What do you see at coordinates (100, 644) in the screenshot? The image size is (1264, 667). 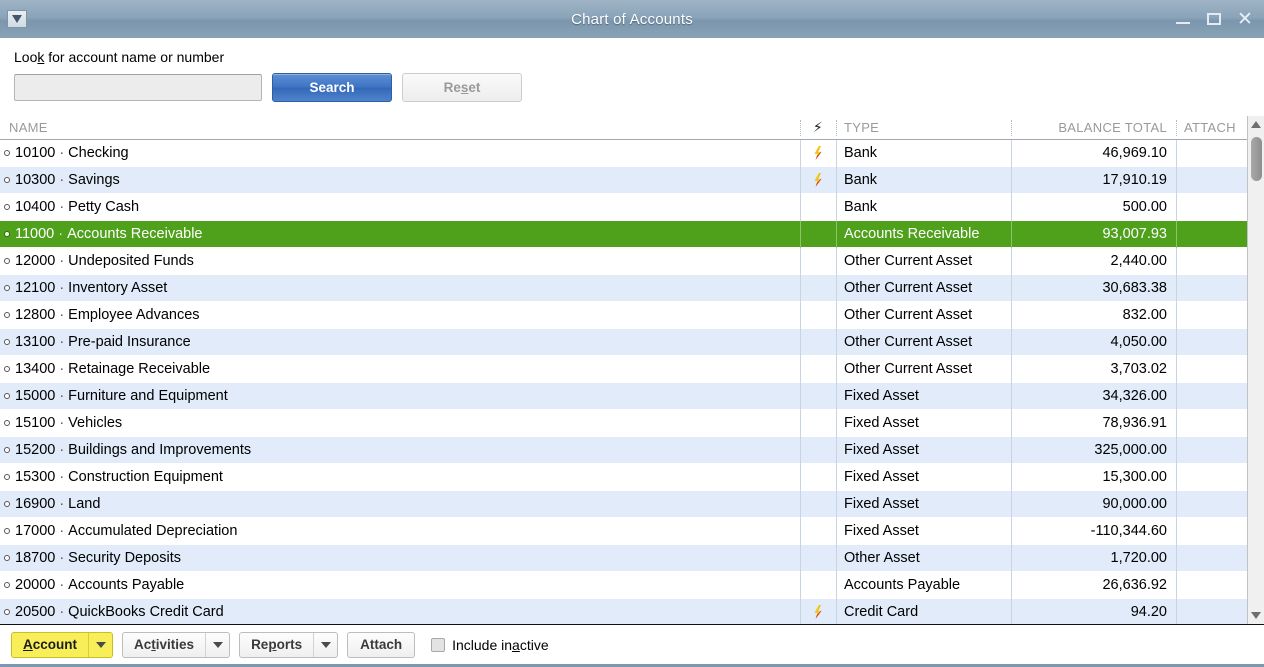 I see `account-chevron-down-icon` at bounding box center [100, 644].